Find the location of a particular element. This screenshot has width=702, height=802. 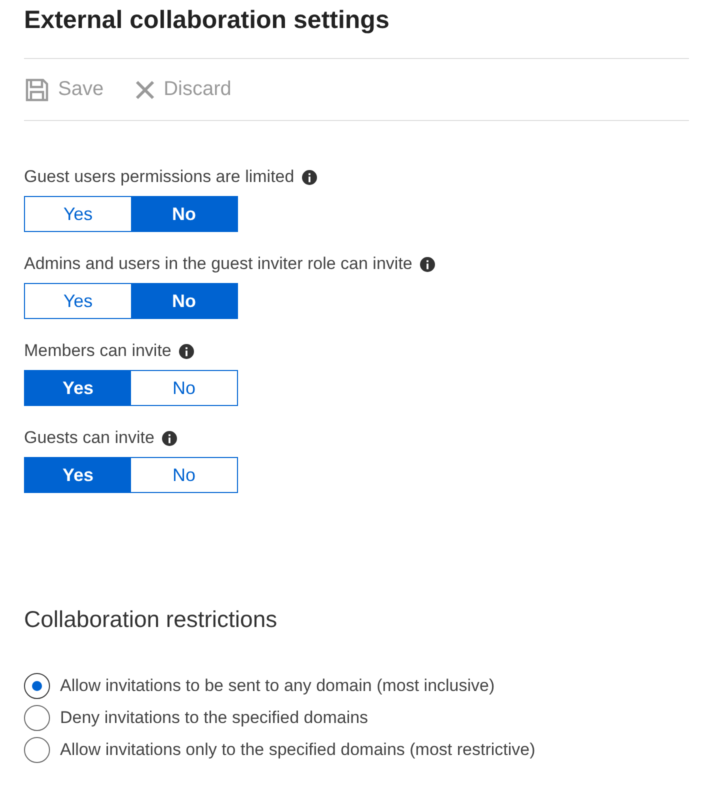

radio-label: Deny invitations to the specified domains is located at coordinates (214, 718).